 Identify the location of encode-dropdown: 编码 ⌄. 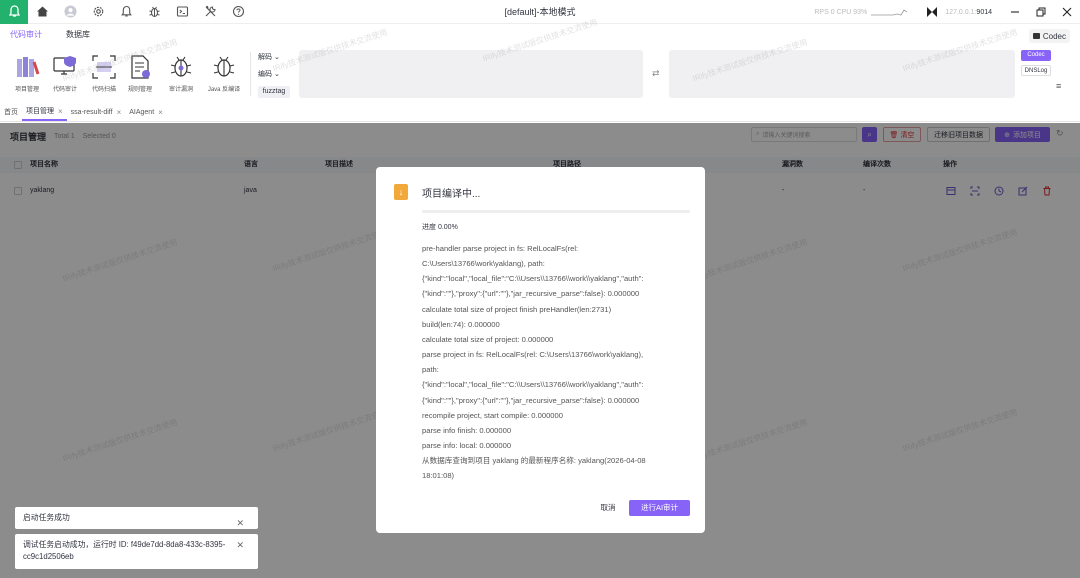
(275, 74).